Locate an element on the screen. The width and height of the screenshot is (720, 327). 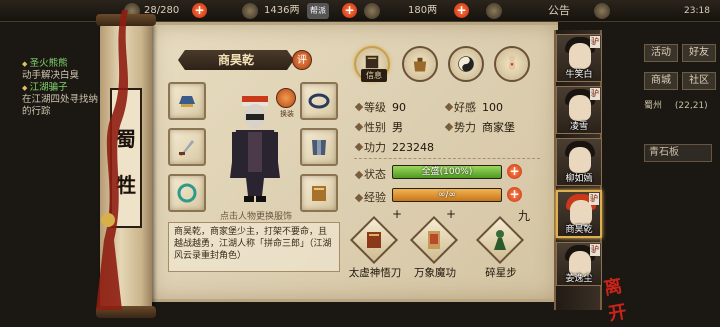
stat-faction-value: 商家堡 is located at coordinates (498, 127).